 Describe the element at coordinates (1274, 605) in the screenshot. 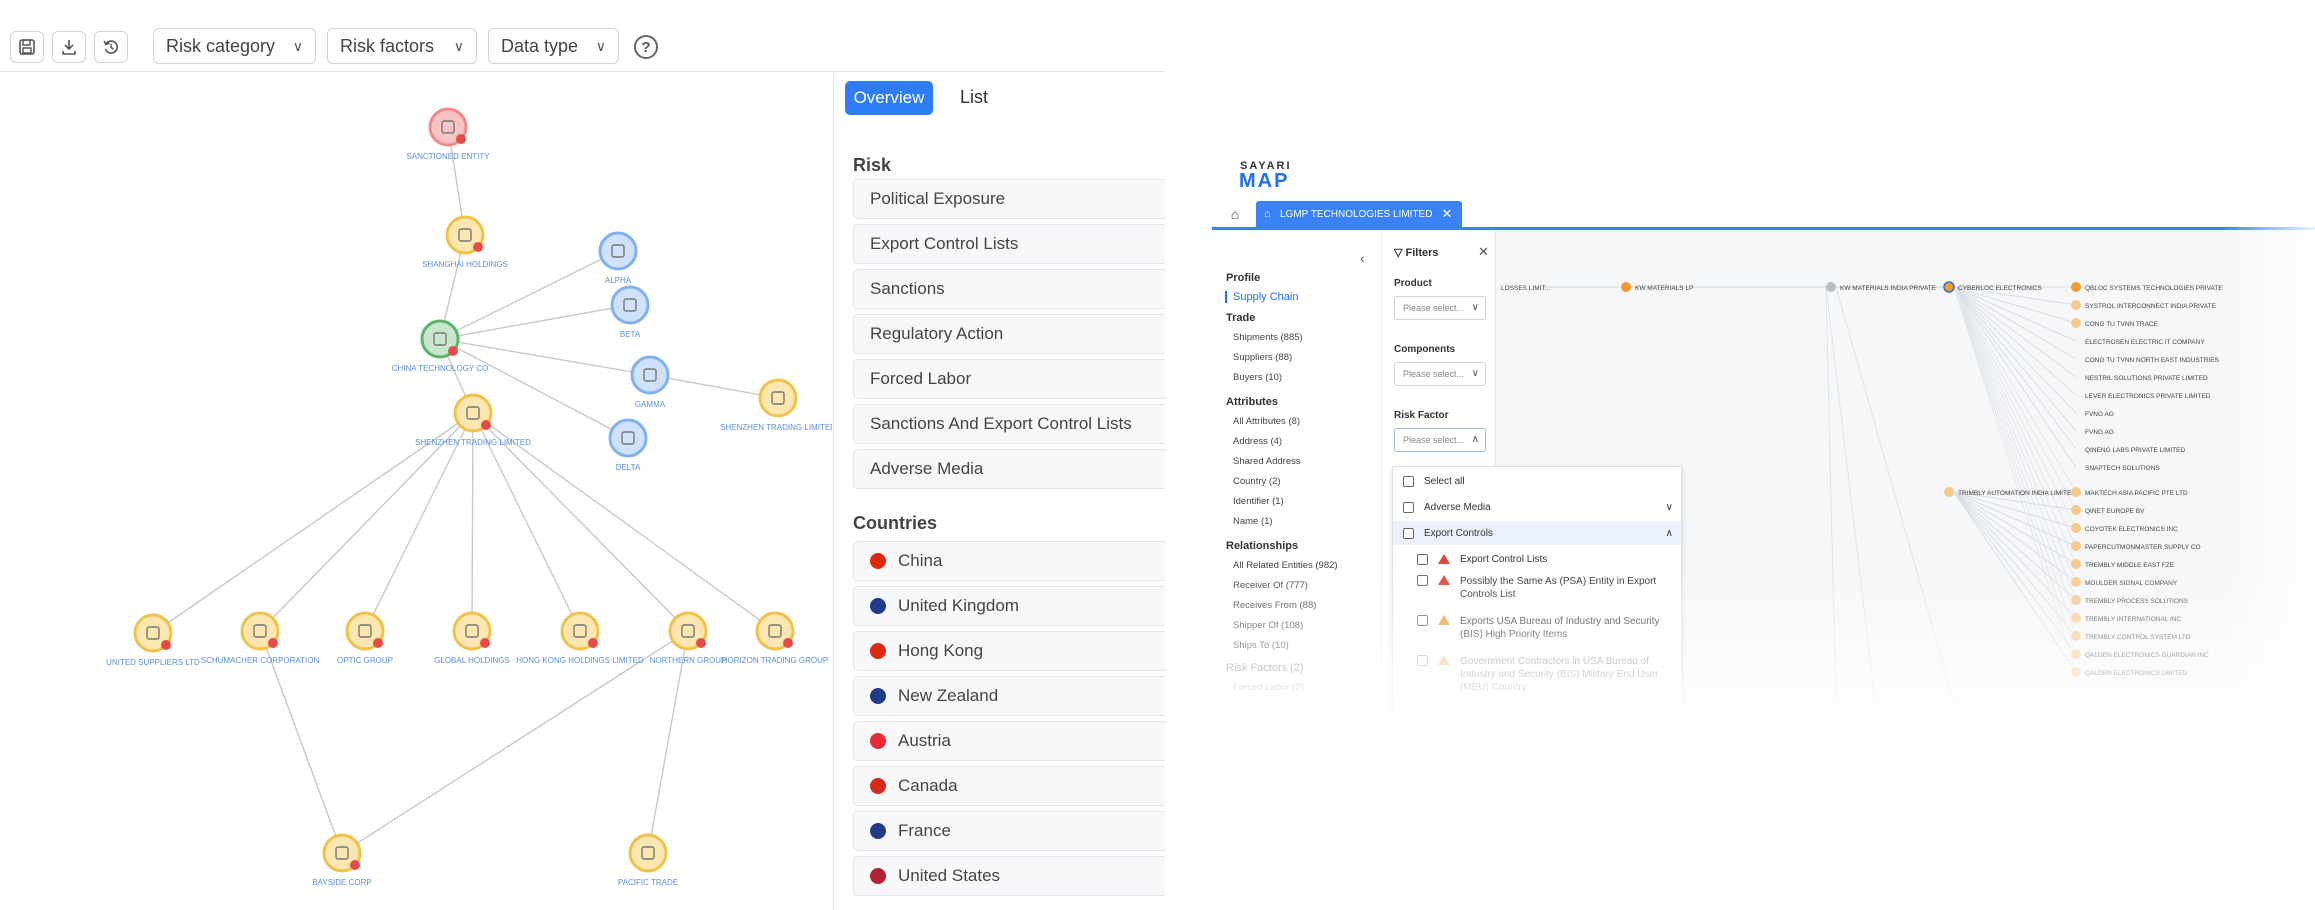

I see `sidebar-item: Receives From (88)` at that location.